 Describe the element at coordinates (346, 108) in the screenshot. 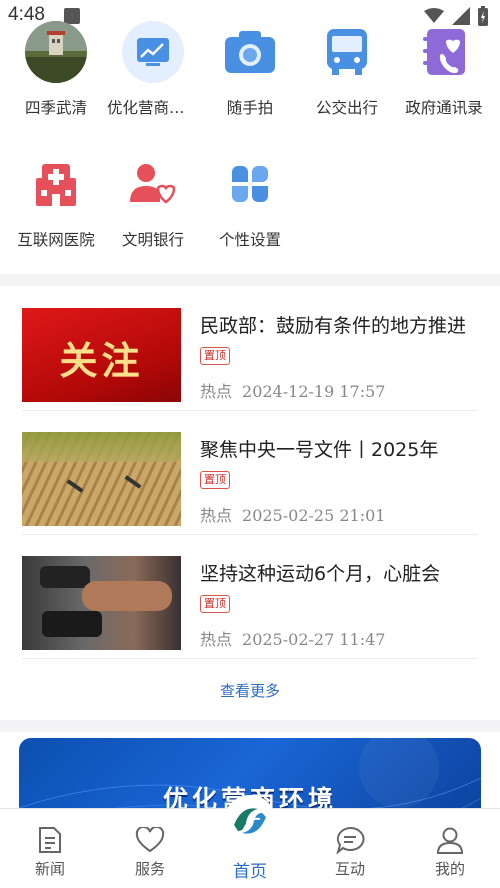

I see `shortcut-label: 公交出行` at that location.